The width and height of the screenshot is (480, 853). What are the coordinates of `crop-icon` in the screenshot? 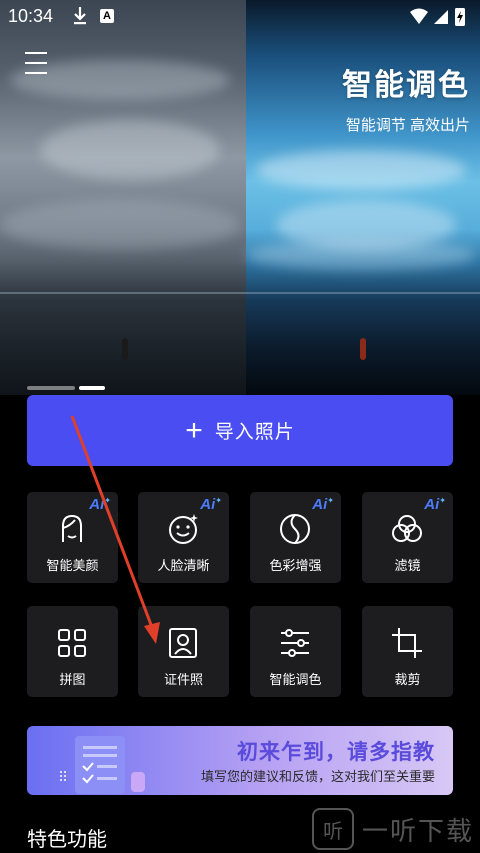 It's located at (407, 643).